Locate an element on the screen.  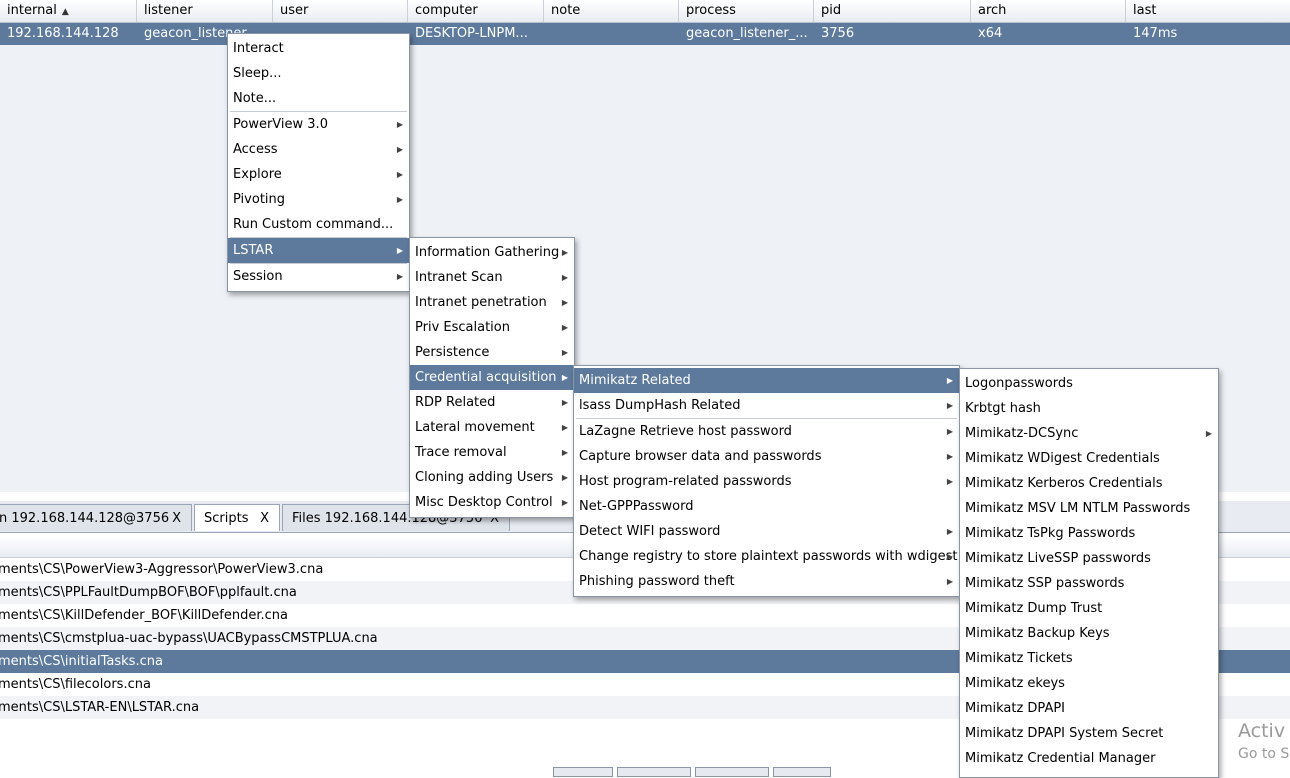
menu-item-trace-removal: Trace removal ▶ is located at coordinates (492, 452).